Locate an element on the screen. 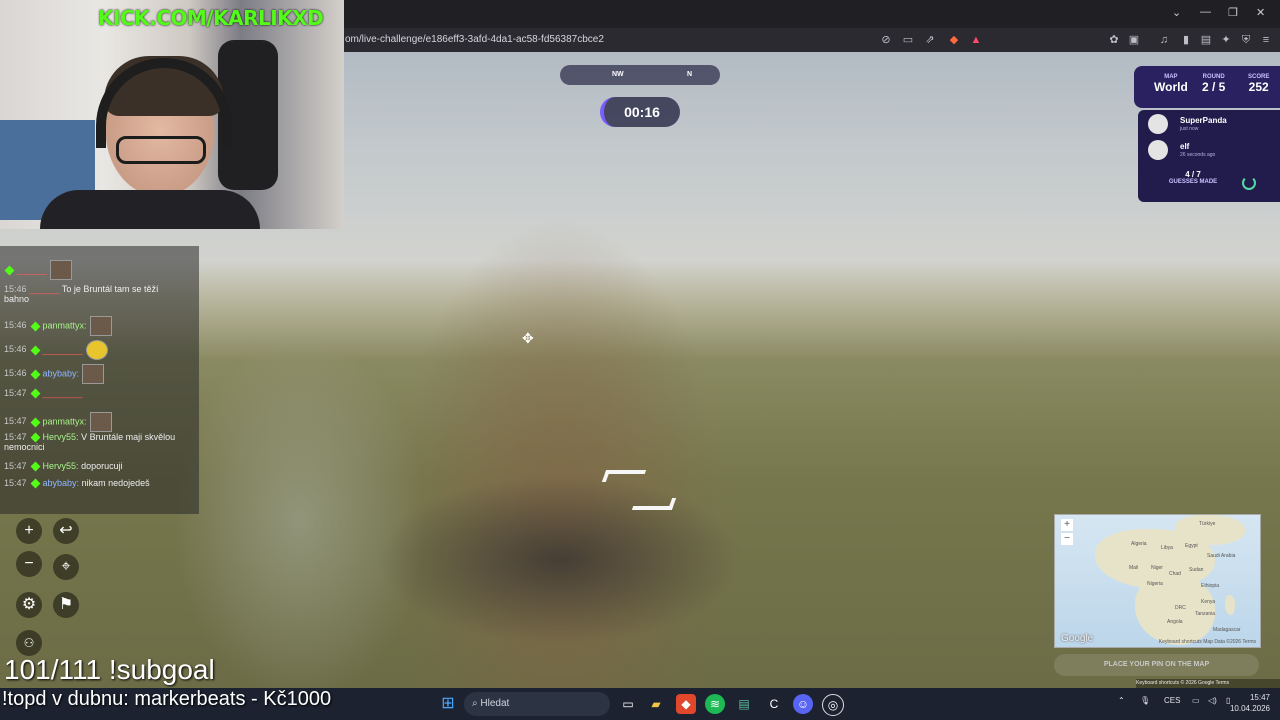 The image size is (1280, 720). tab-list-icon: ⌄ is located at coordinates (1176, 12).